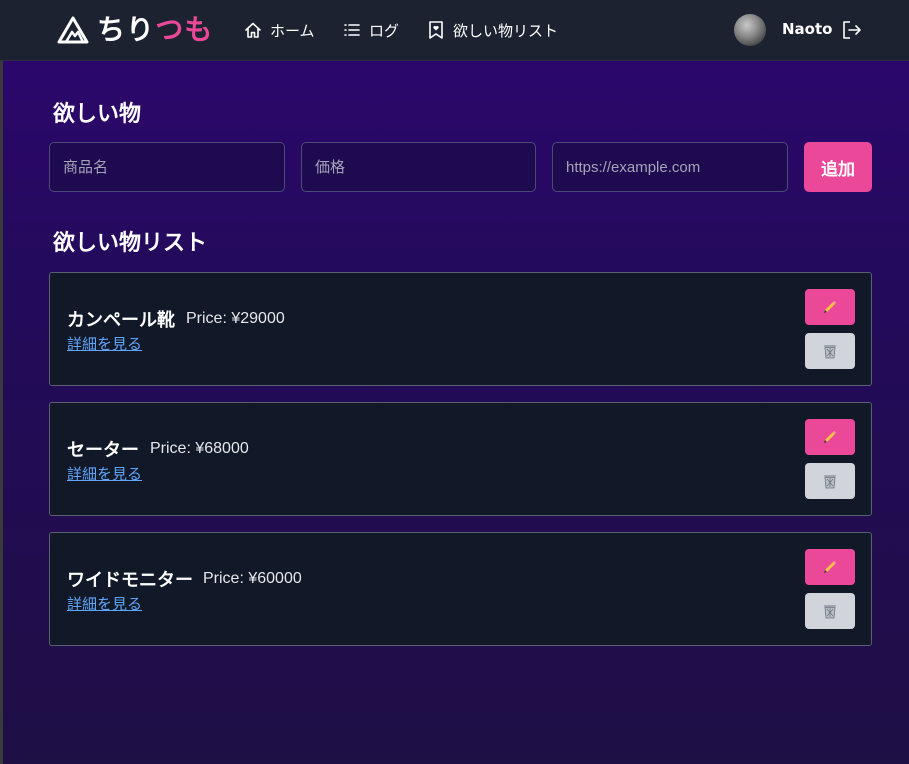 The width and height of the screenshot is (909, 764). What do you see at coordinates (252, 578) in the screenshot?
I see `item-price: Price: ¥60000` at bounding box center [252, 578].